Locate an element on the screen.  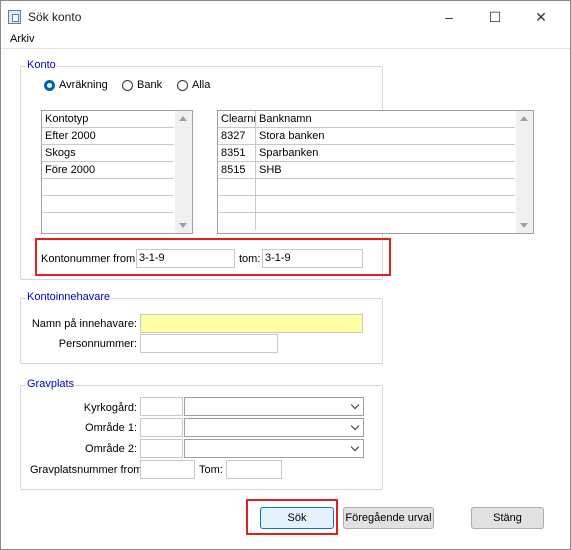
maximize-icon: ☐ is located at coordinates (495, 17).